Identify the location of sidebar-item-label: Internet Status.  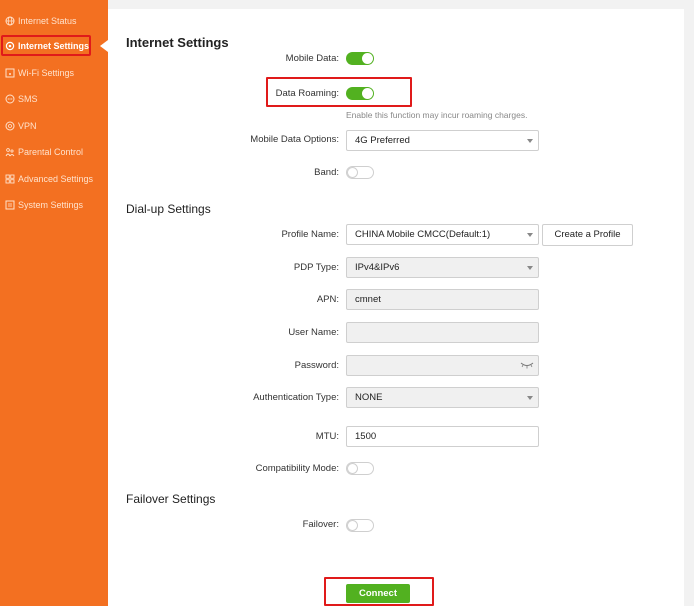
(47, 21).